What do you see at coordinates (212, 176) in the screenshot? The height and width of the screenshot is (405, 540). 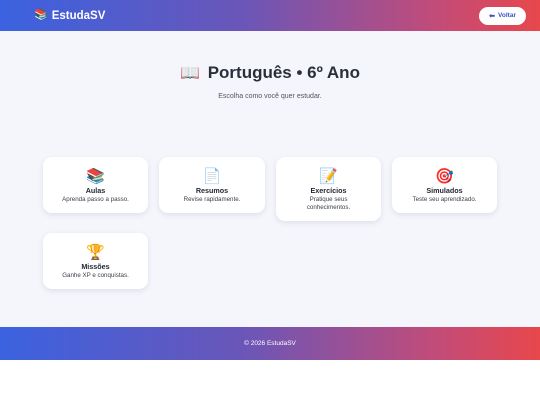 I see `document-icon: 📄` at bounding box center [212, 176].